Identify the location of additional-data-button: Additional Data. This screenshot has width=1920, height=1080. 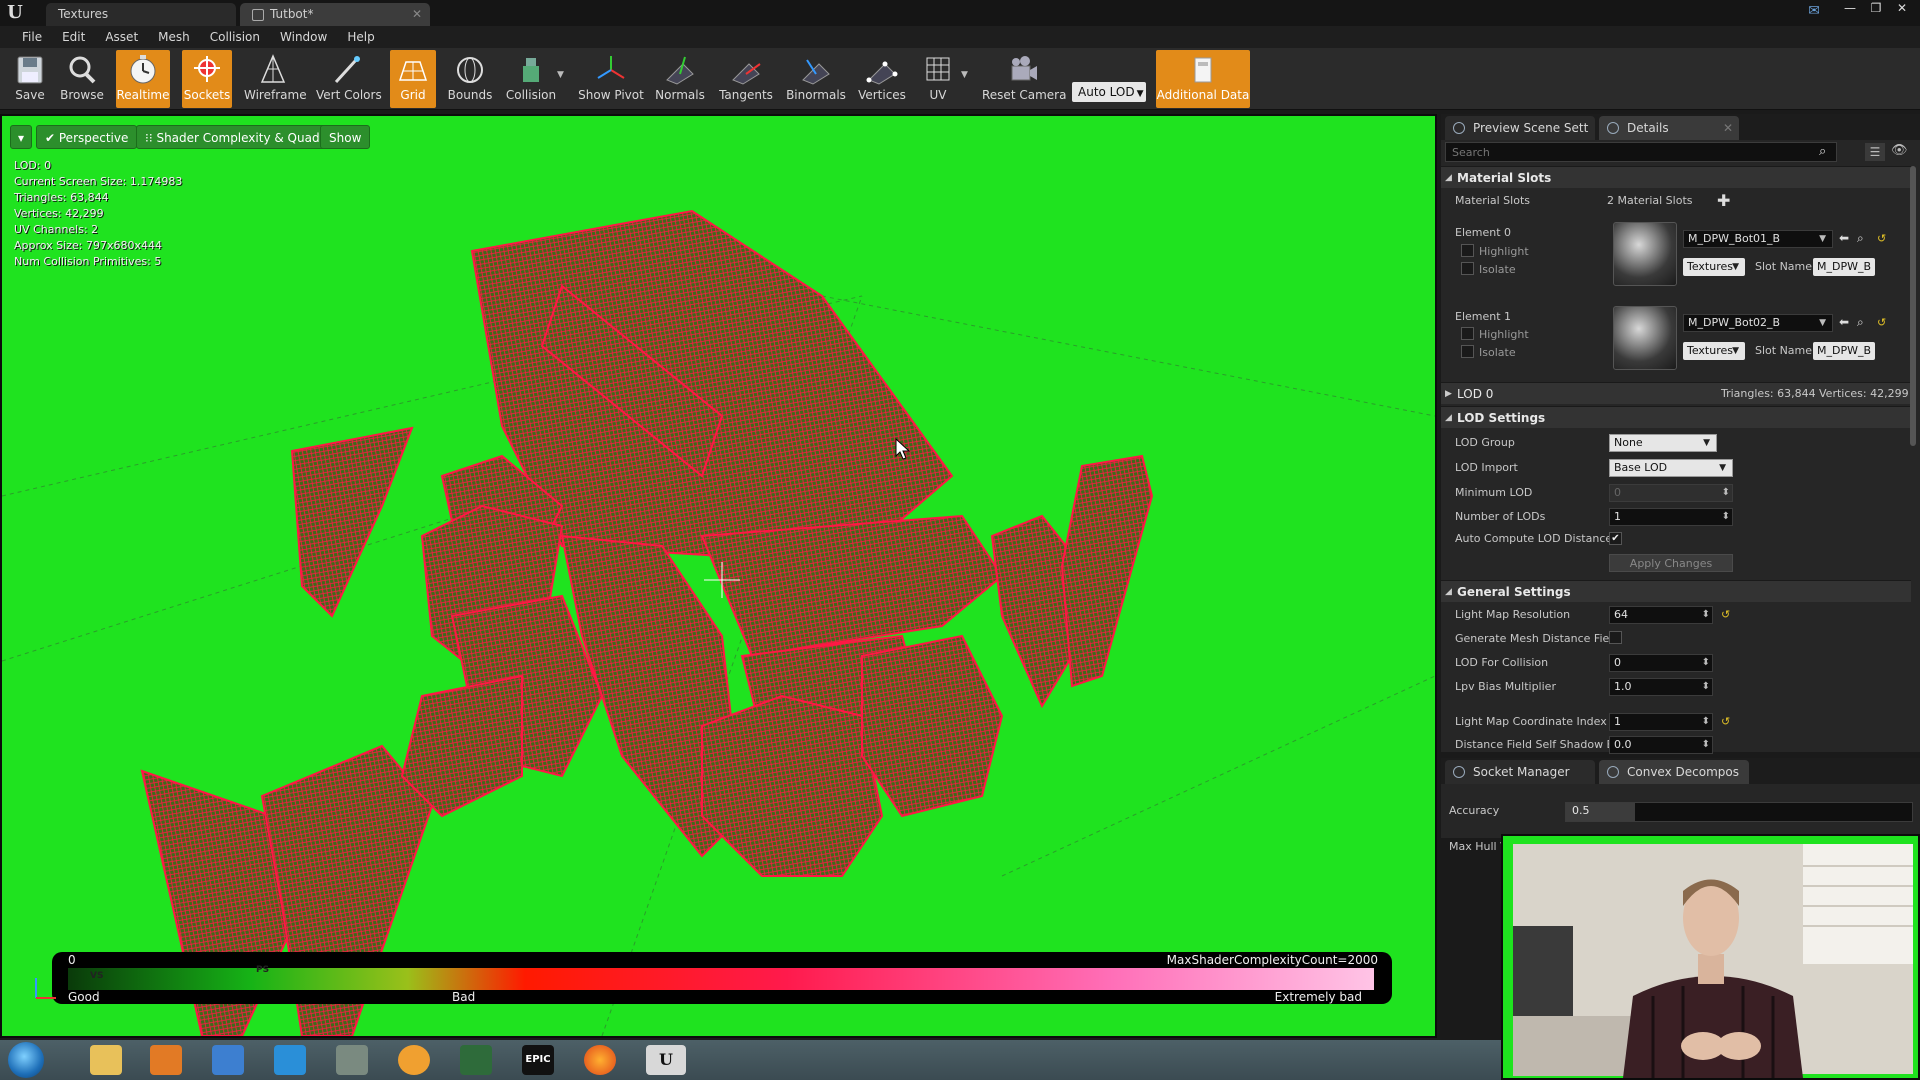
(1203, 79).